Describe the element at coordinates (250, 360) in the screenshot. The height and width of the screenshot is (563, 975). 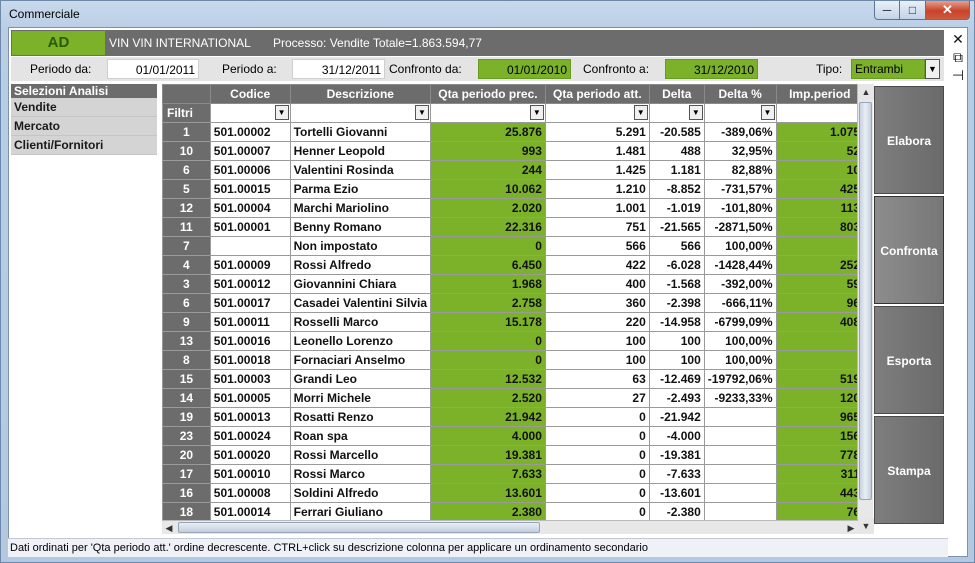
I see `cell-codice: 501.00018` at that location.